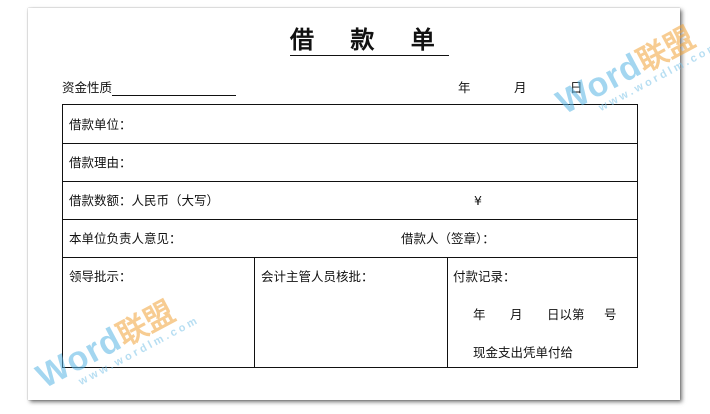 The width and height of the screenshot is (710, 414). What do you see at coordinates (523, 352) in the screenshot?
I see `cash-voucher-label: 现金支出凭单付给` at bounding box center [523, 352].